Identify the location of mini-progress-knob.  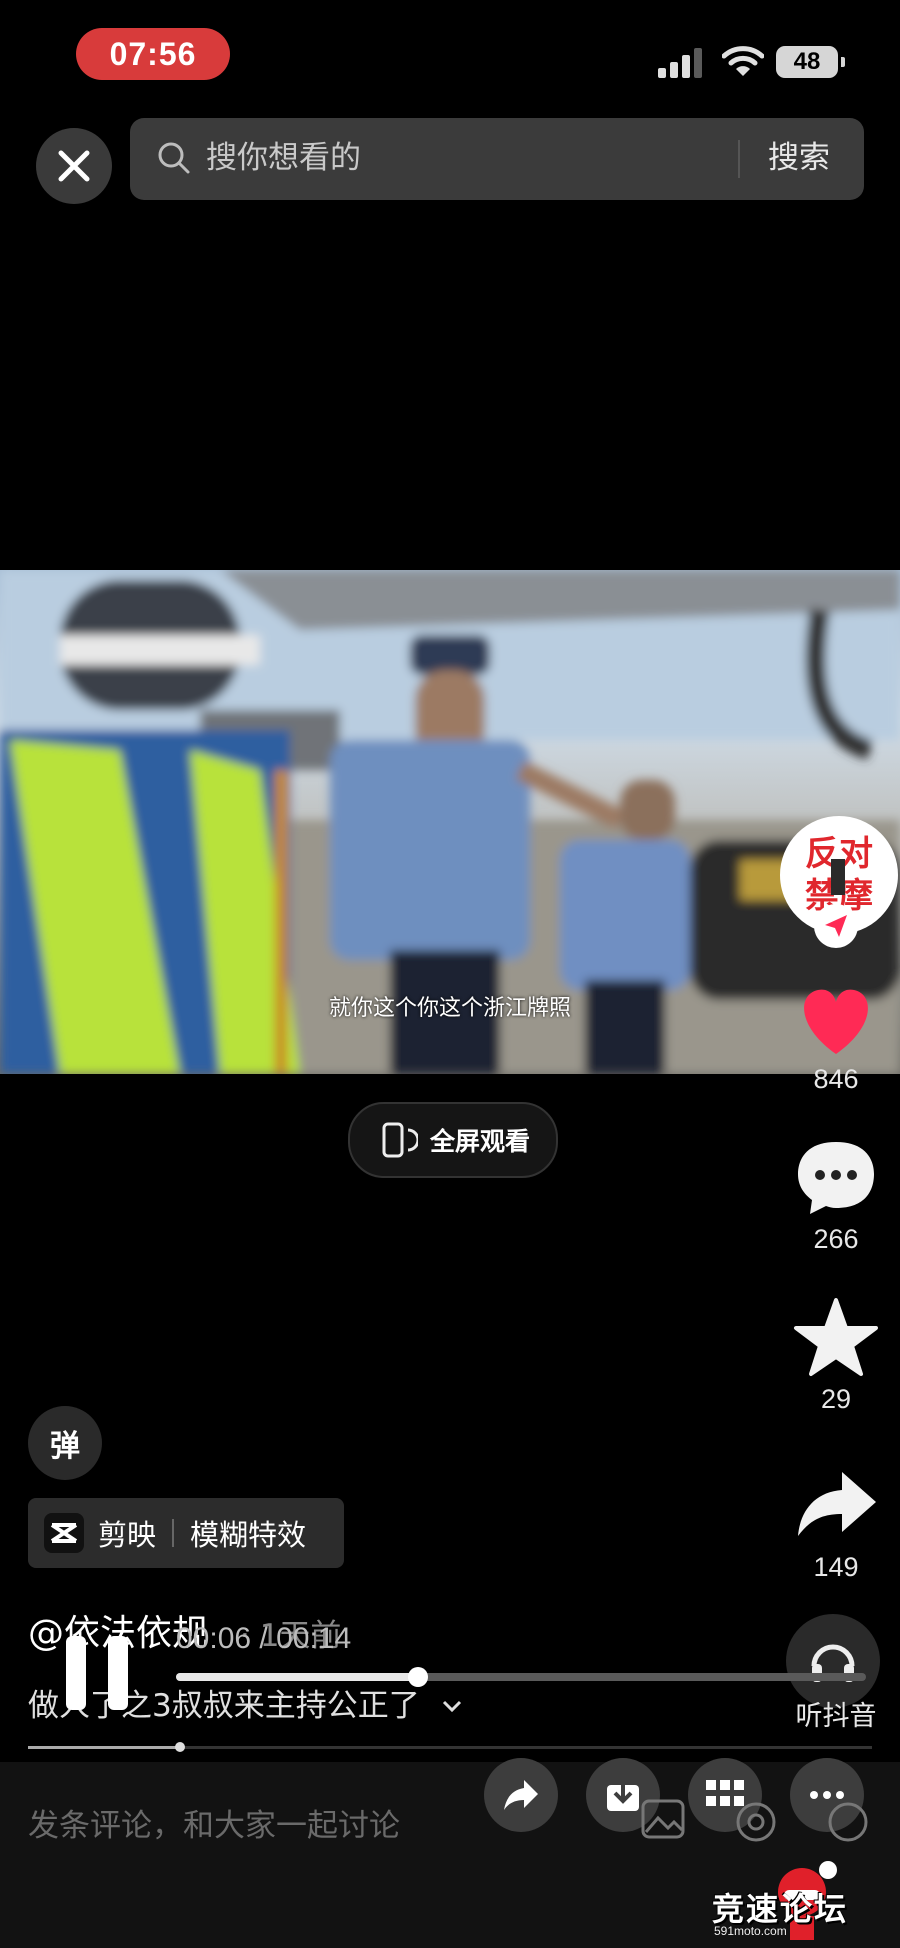
(179, 1747).